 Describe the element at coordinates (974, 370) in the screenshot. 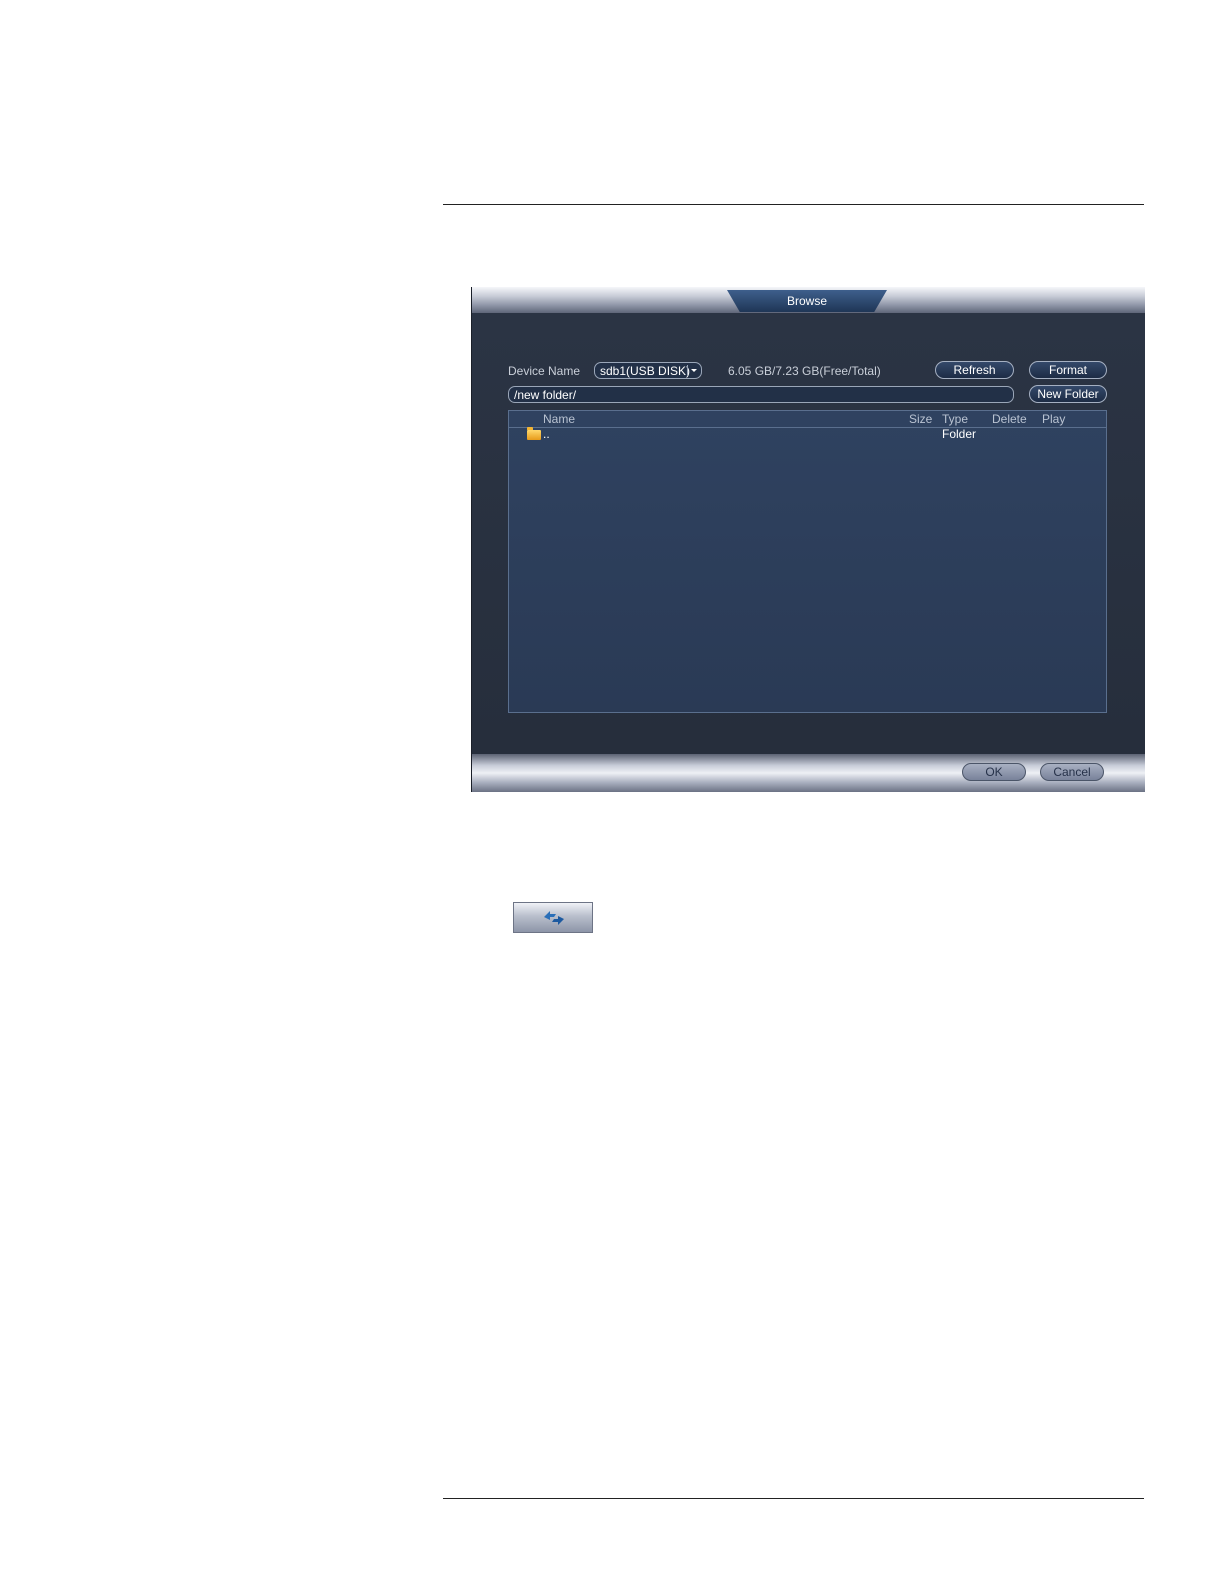

I see `refresh-button: Refresh` at that location.